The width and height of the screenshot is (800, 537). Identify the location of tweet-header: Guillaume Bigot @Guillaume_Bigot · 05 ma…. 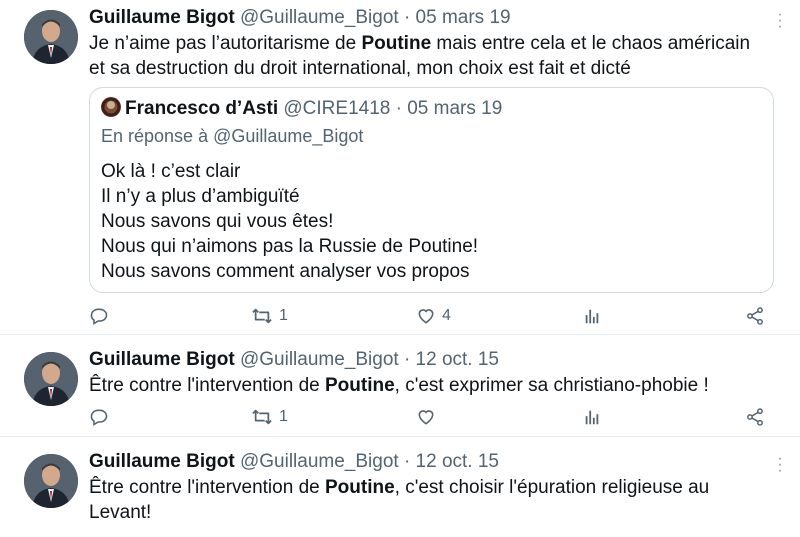
(300, 18).